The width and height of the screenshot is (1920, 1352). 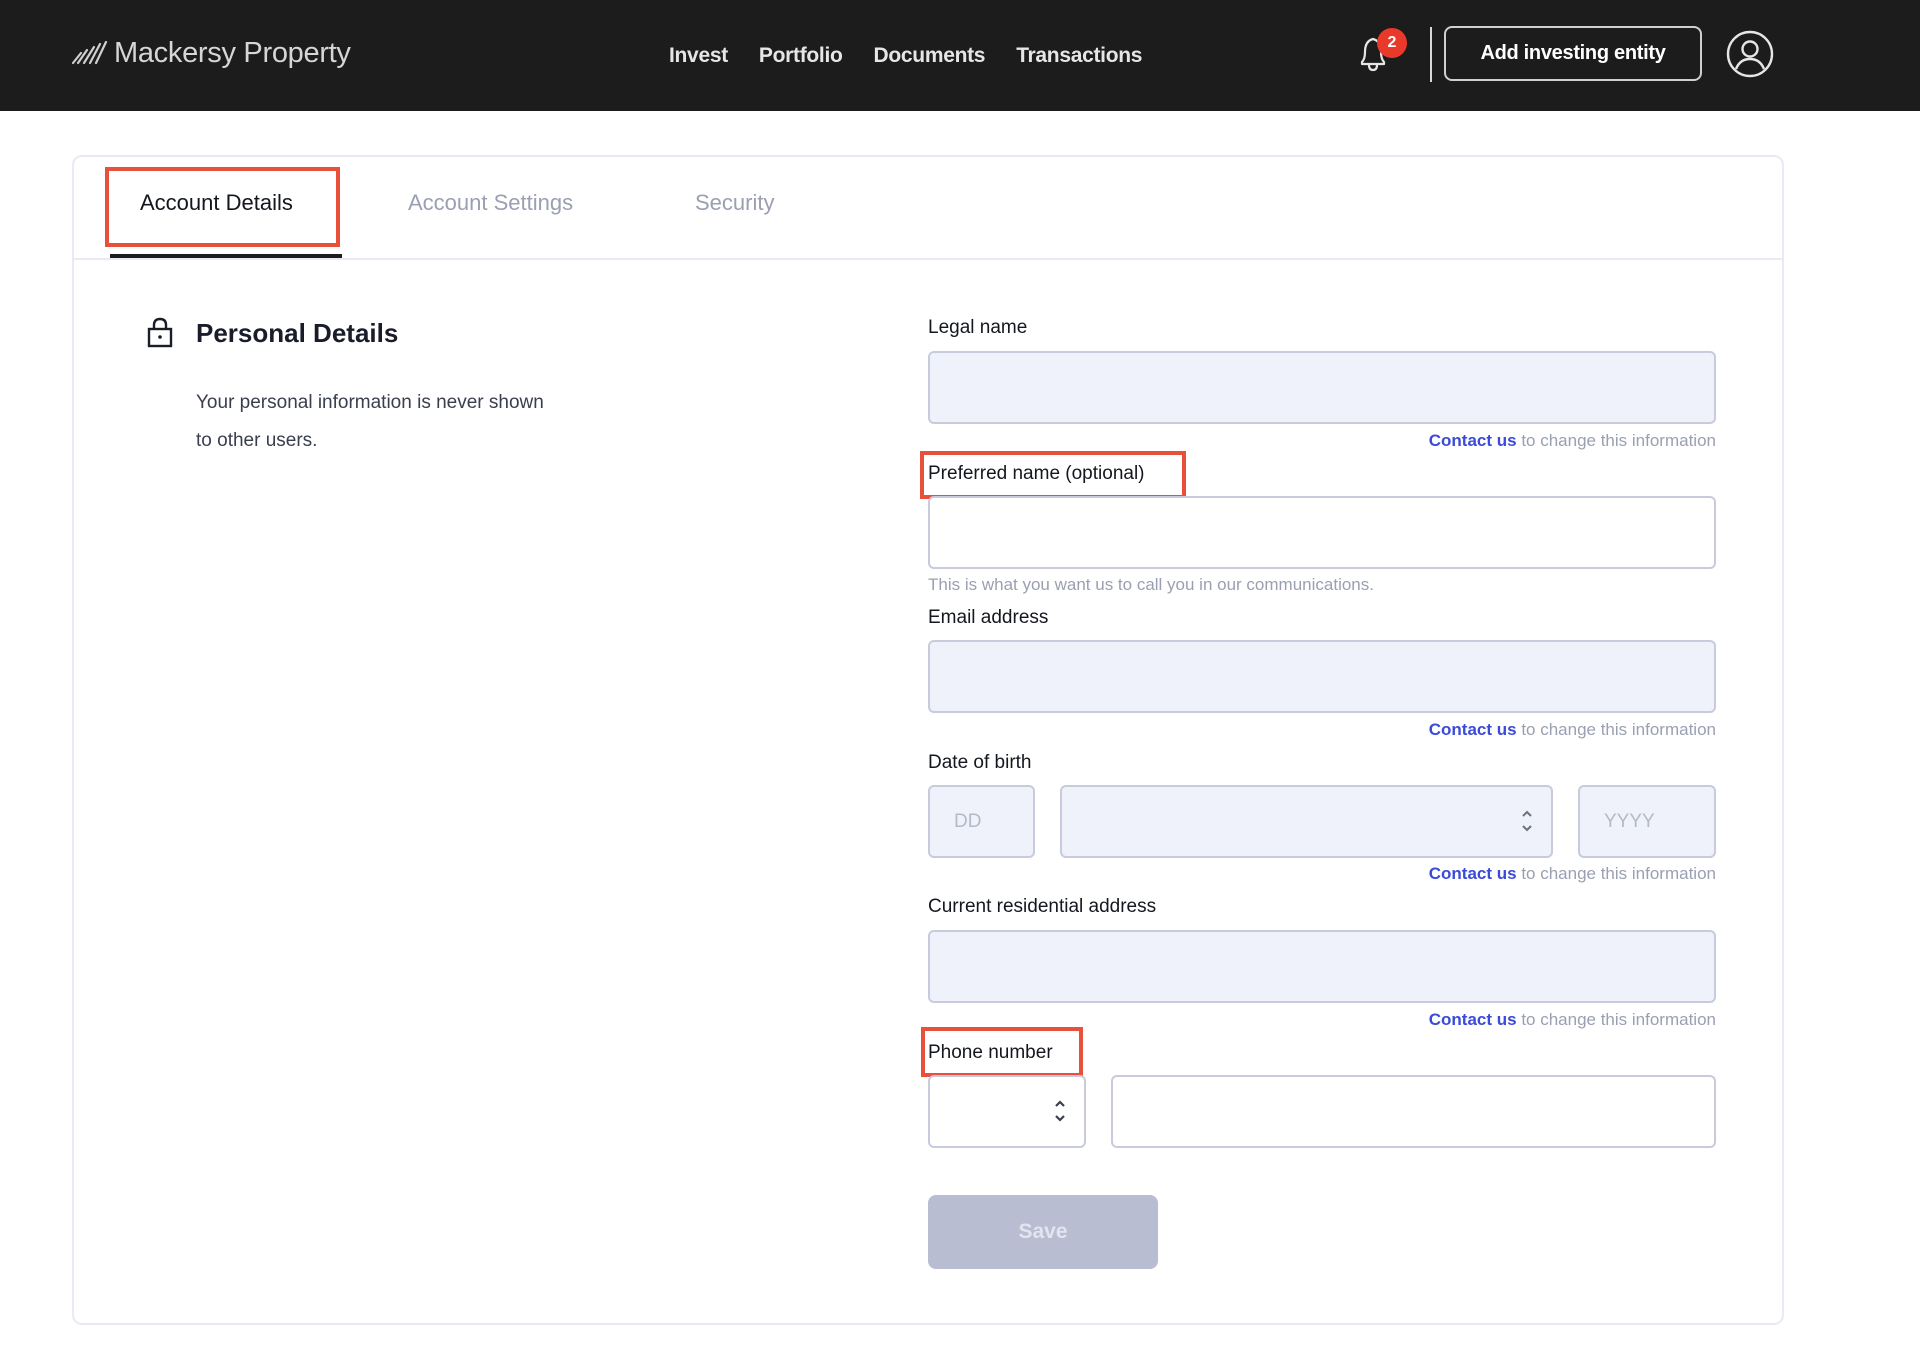 What do you see at coordinates (980, 762) in the screenshot?
I see `dob-label: Date of birth` at bounding box center [980, 762].